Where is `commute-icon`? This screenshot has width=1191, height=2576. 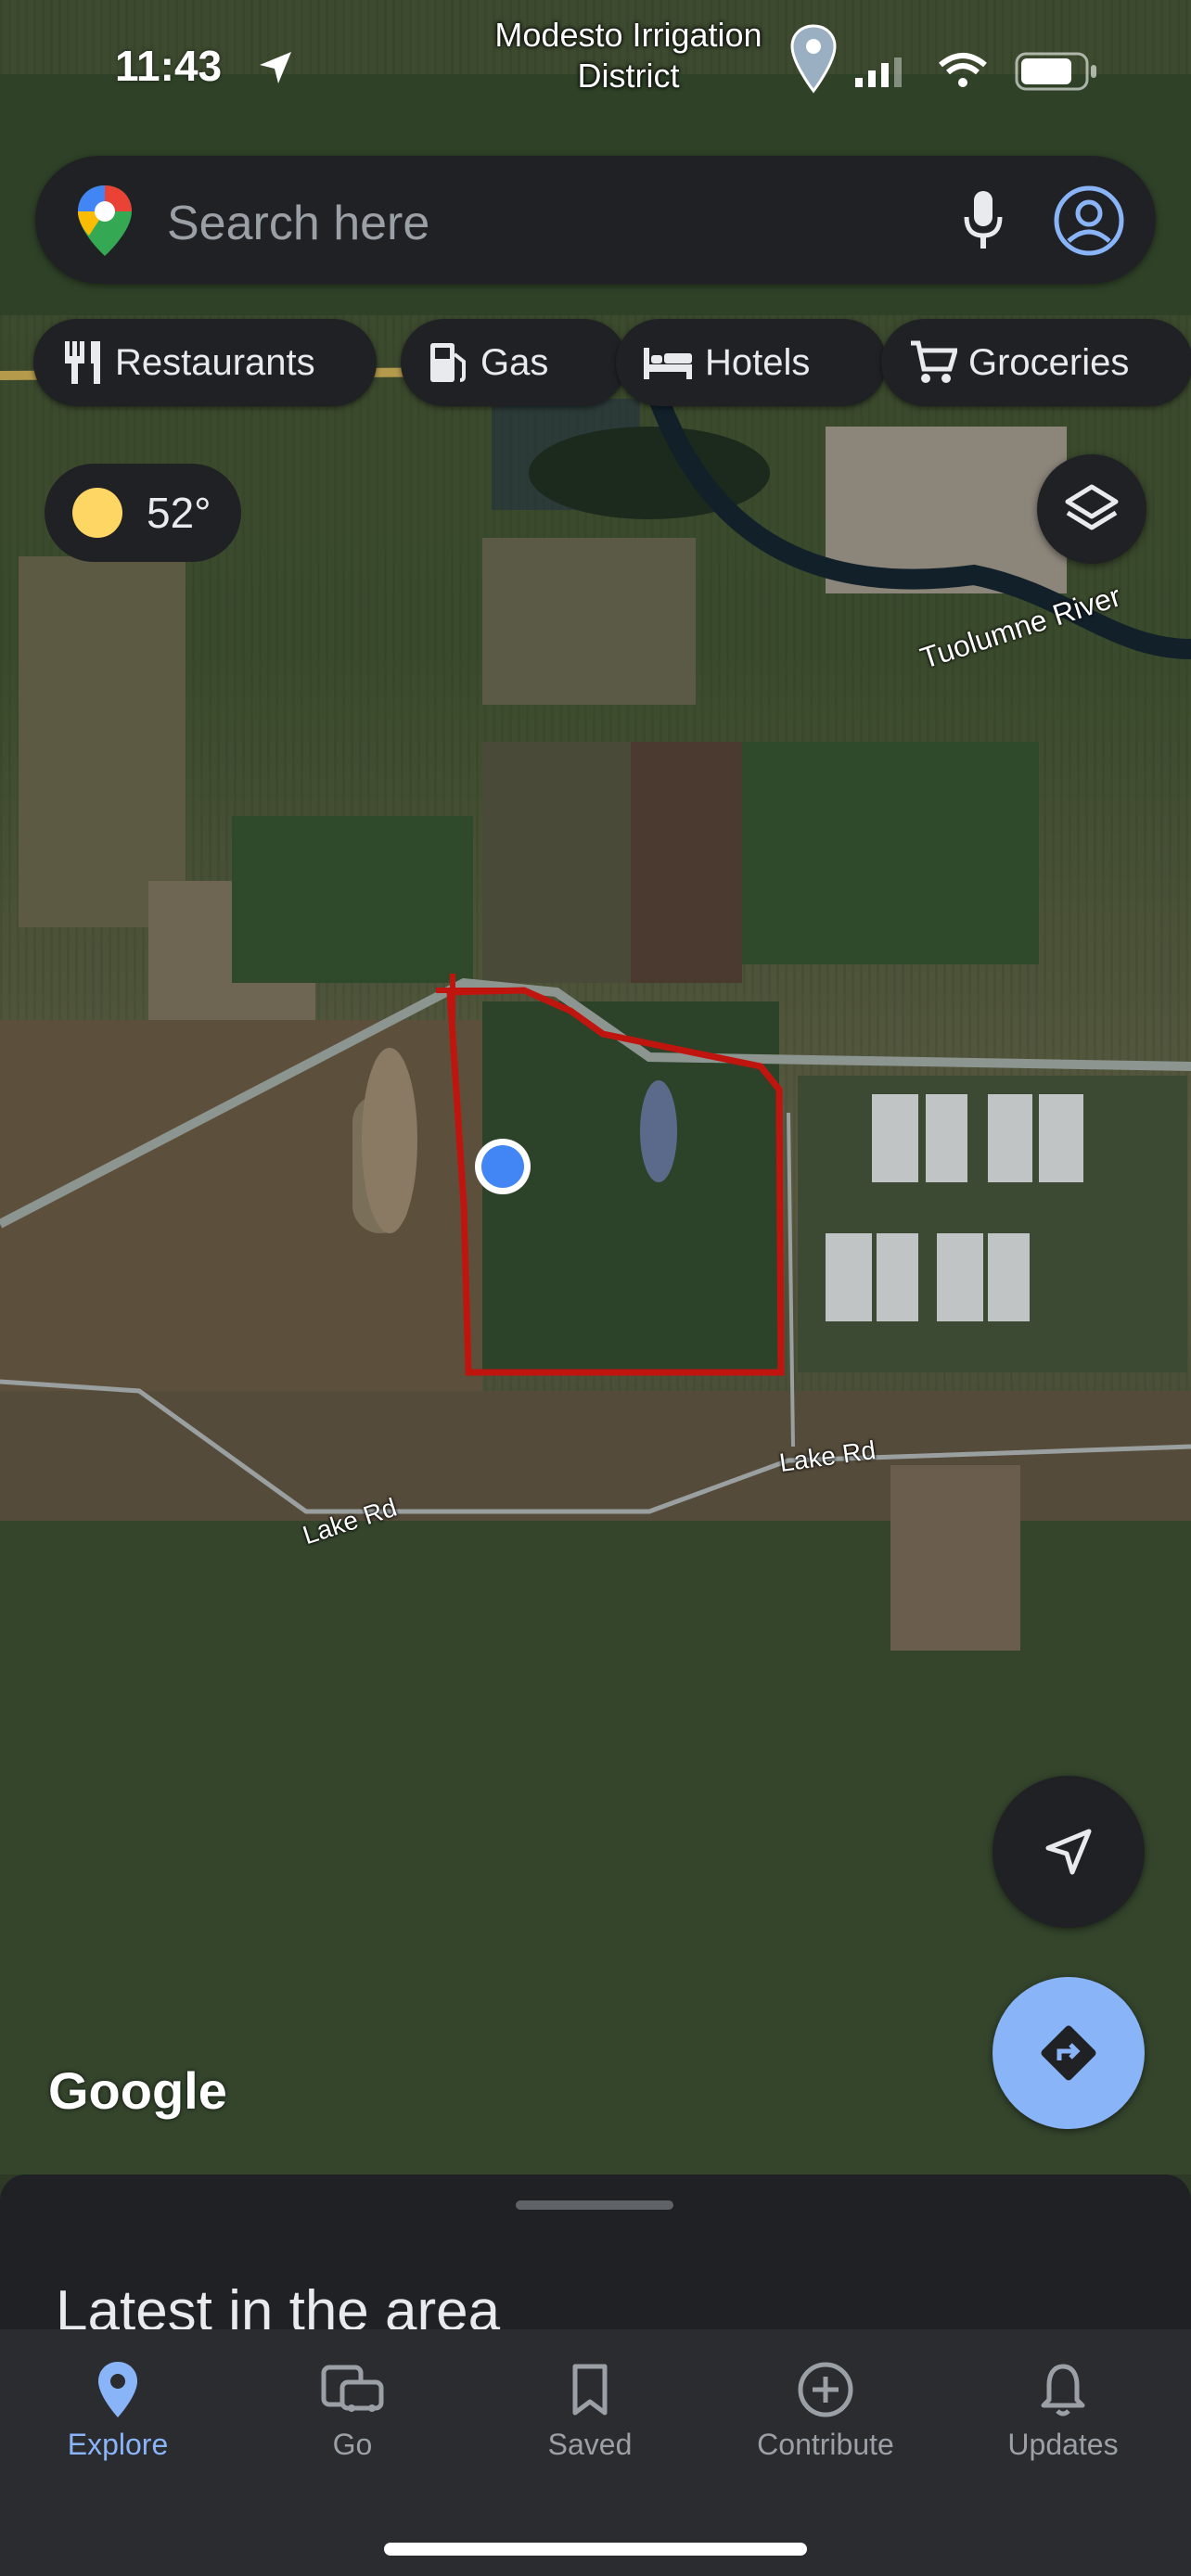 commute-icon is located at coordinates (352, 2388).